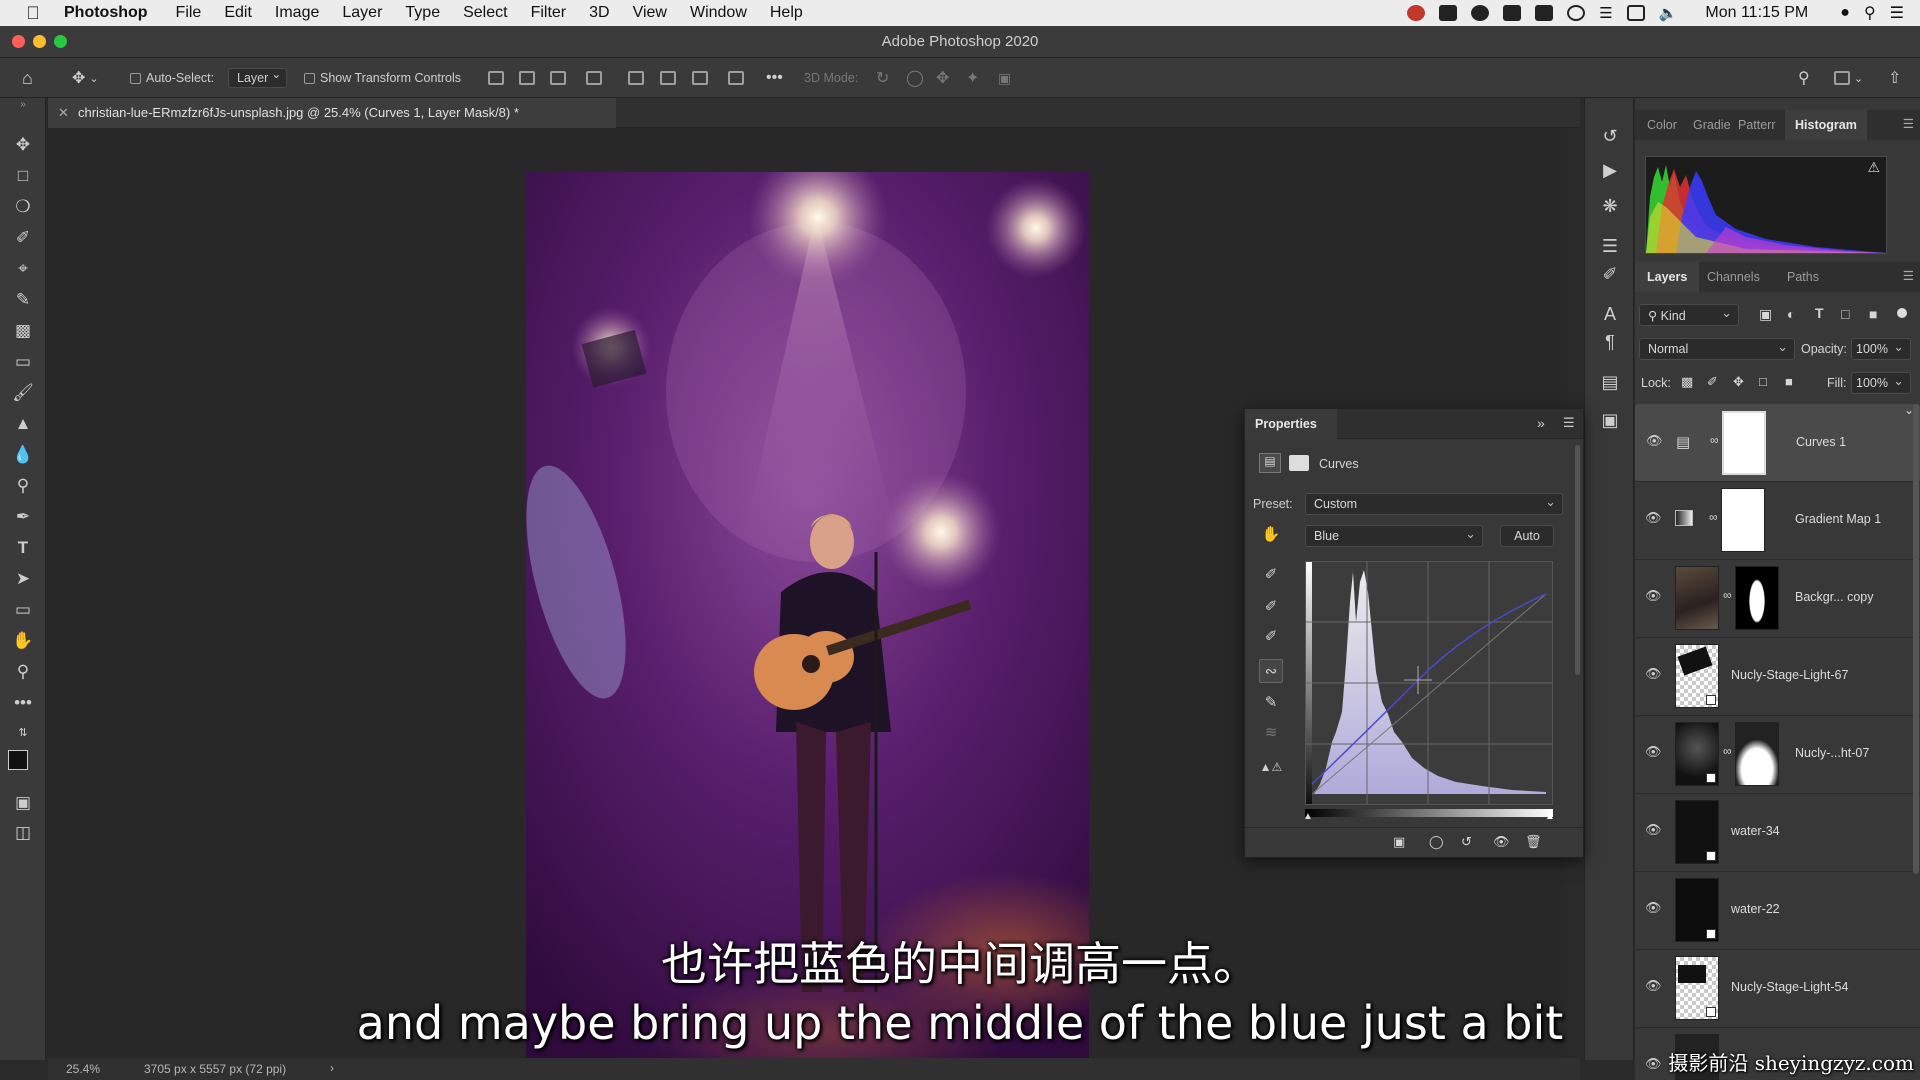 Image resolution: width=1920 pixels, height=1080 pixels. Describe the element at coordinates (1687, 382) in the screenshot. I see `lock-transparent-icon: ▩` at that location.